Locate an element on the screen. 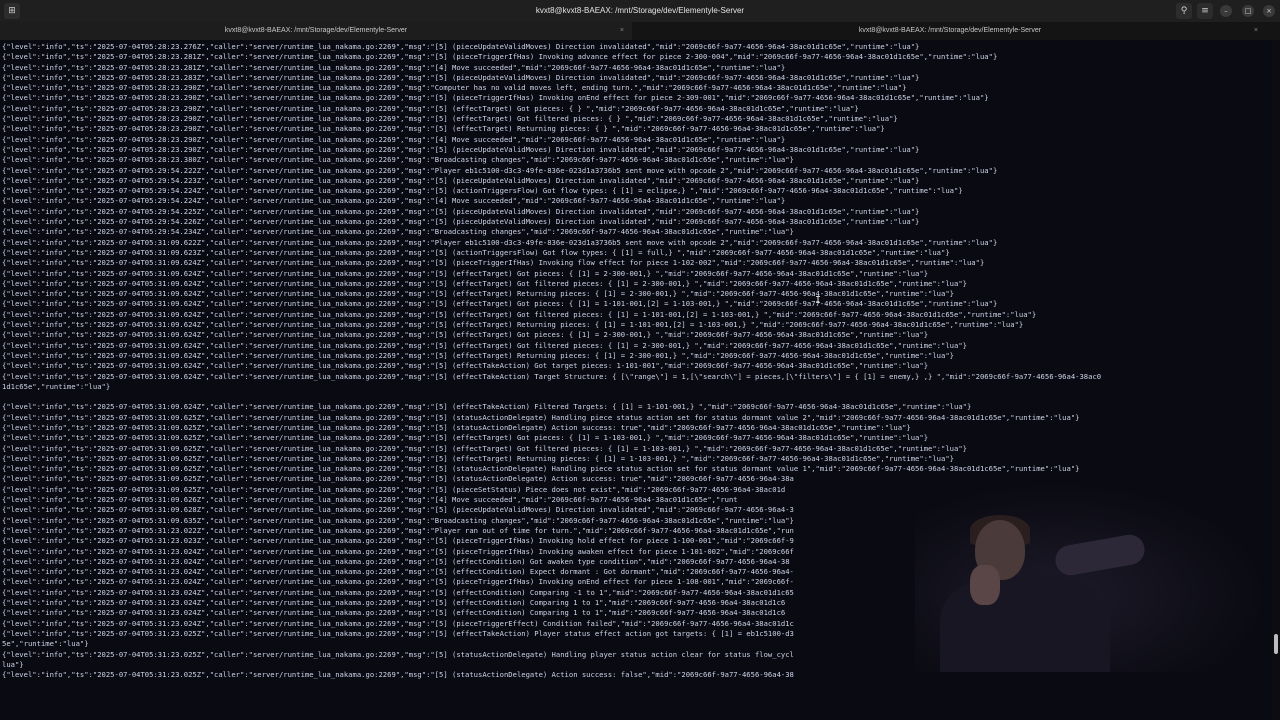  minimize-icon: – is located at coordinates (1226, 11).